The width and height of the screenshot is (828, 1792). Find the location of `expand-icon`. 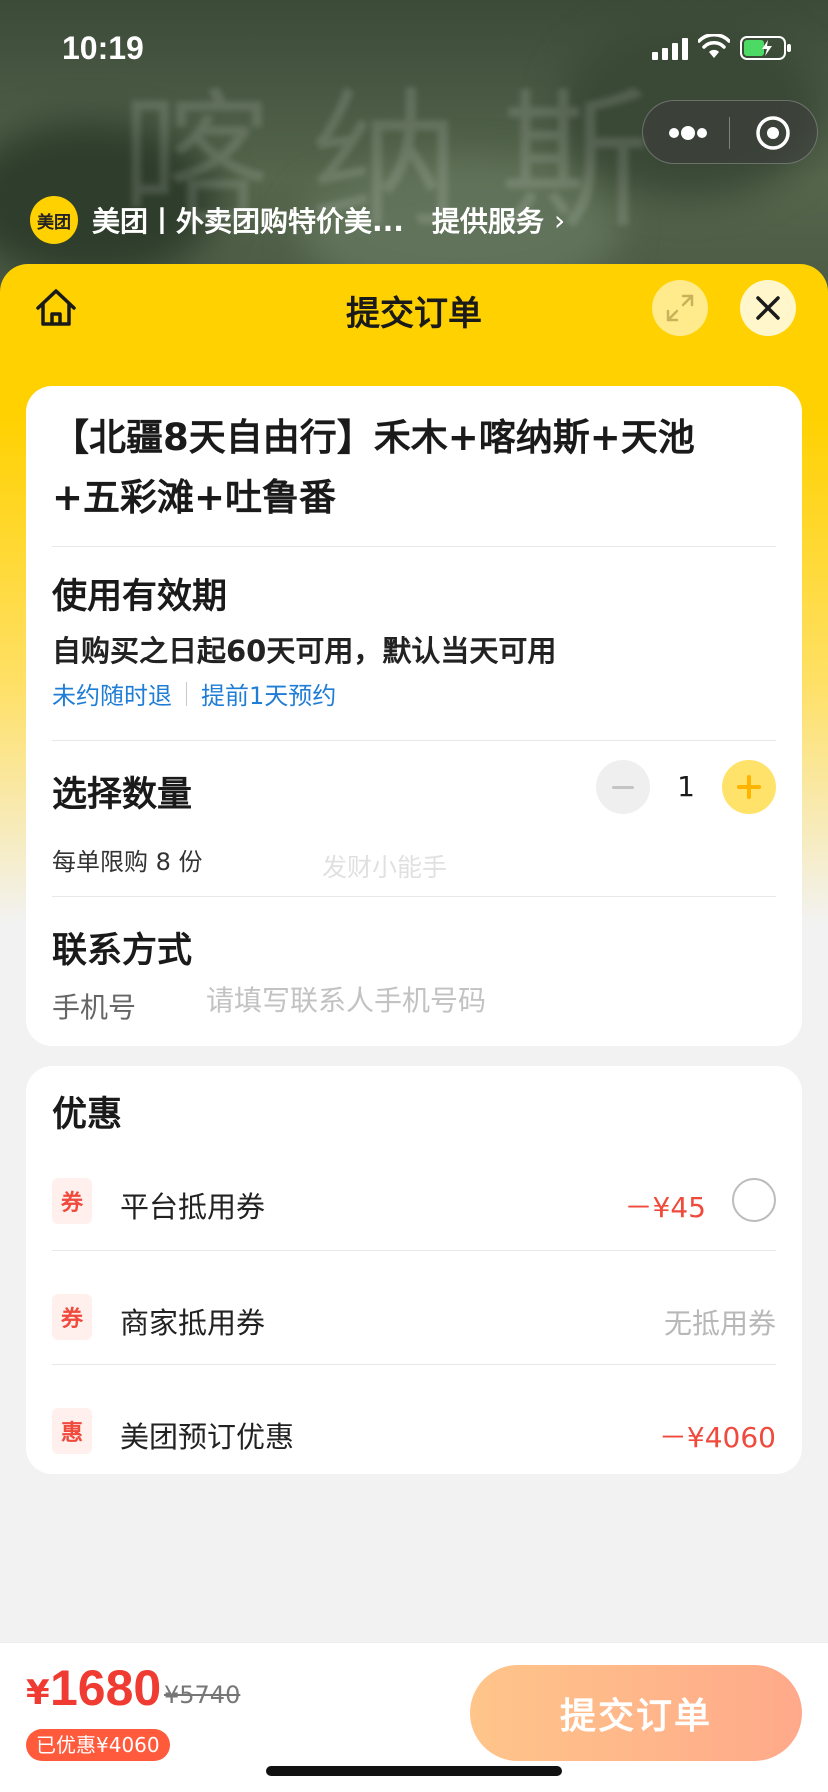

expand-icon is located at coordinates (680, 308).